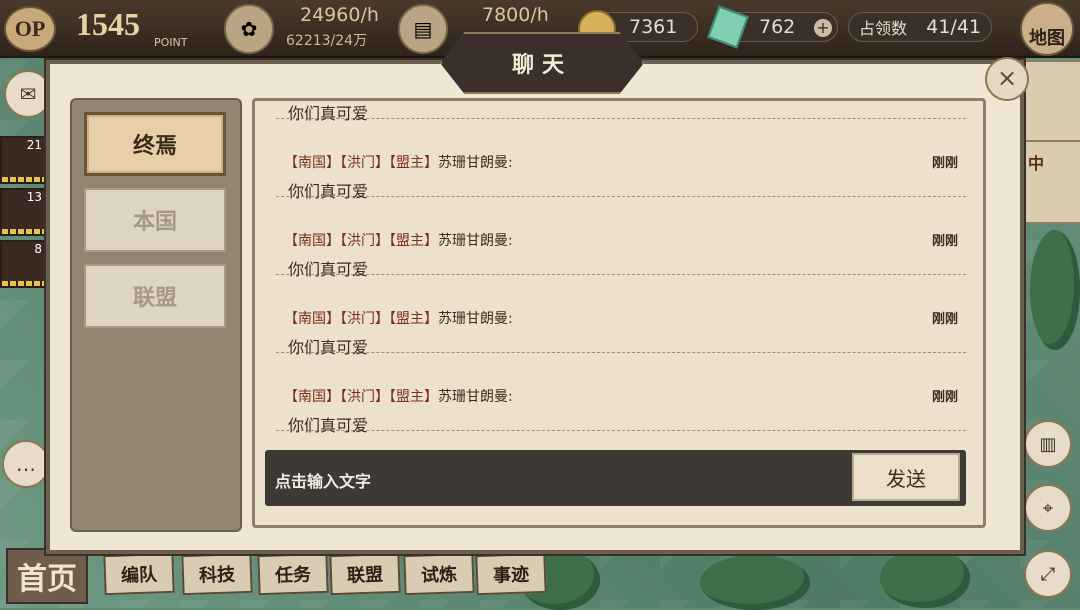  I want to click on map-button: 地图, so click(1047, 29).